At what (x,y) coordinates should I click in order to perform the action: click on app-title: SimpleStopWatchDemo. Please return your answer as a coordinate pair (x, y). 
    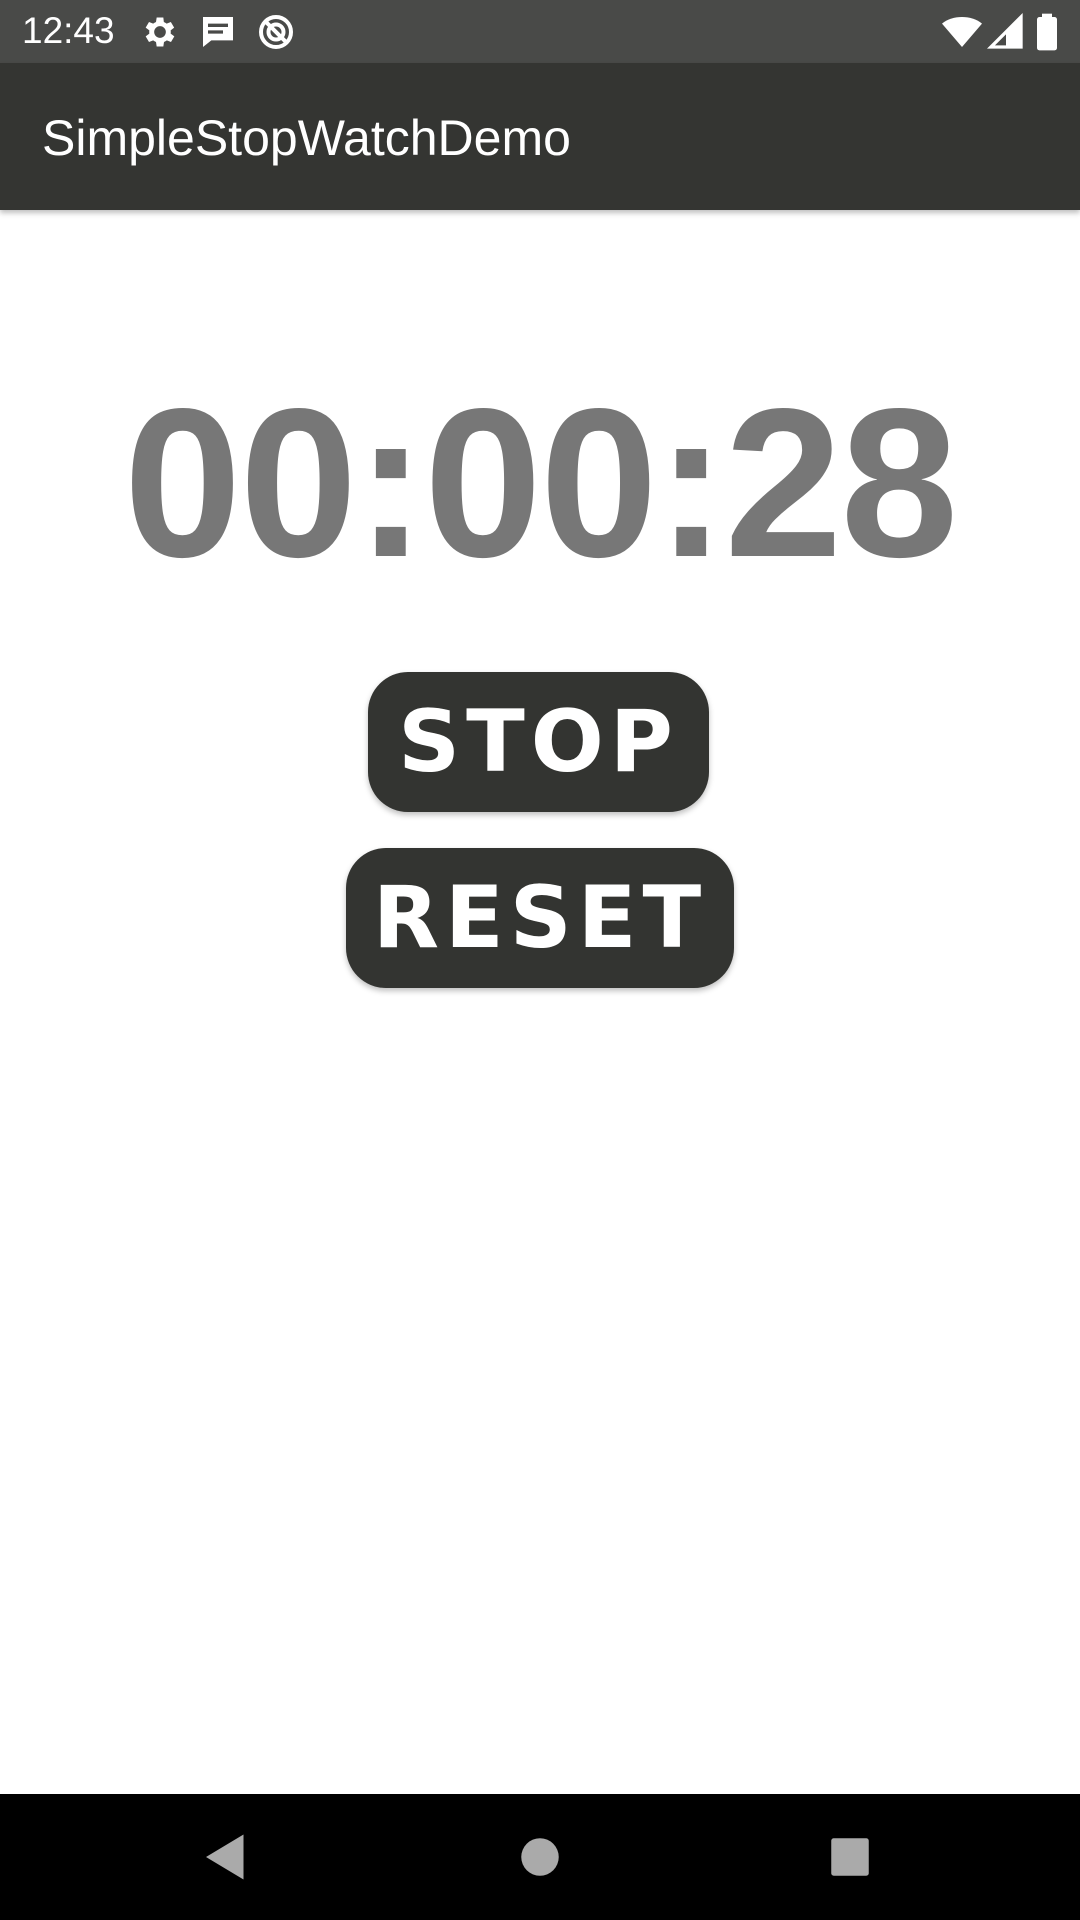
    Looking at the image, I should click on (306, 138).